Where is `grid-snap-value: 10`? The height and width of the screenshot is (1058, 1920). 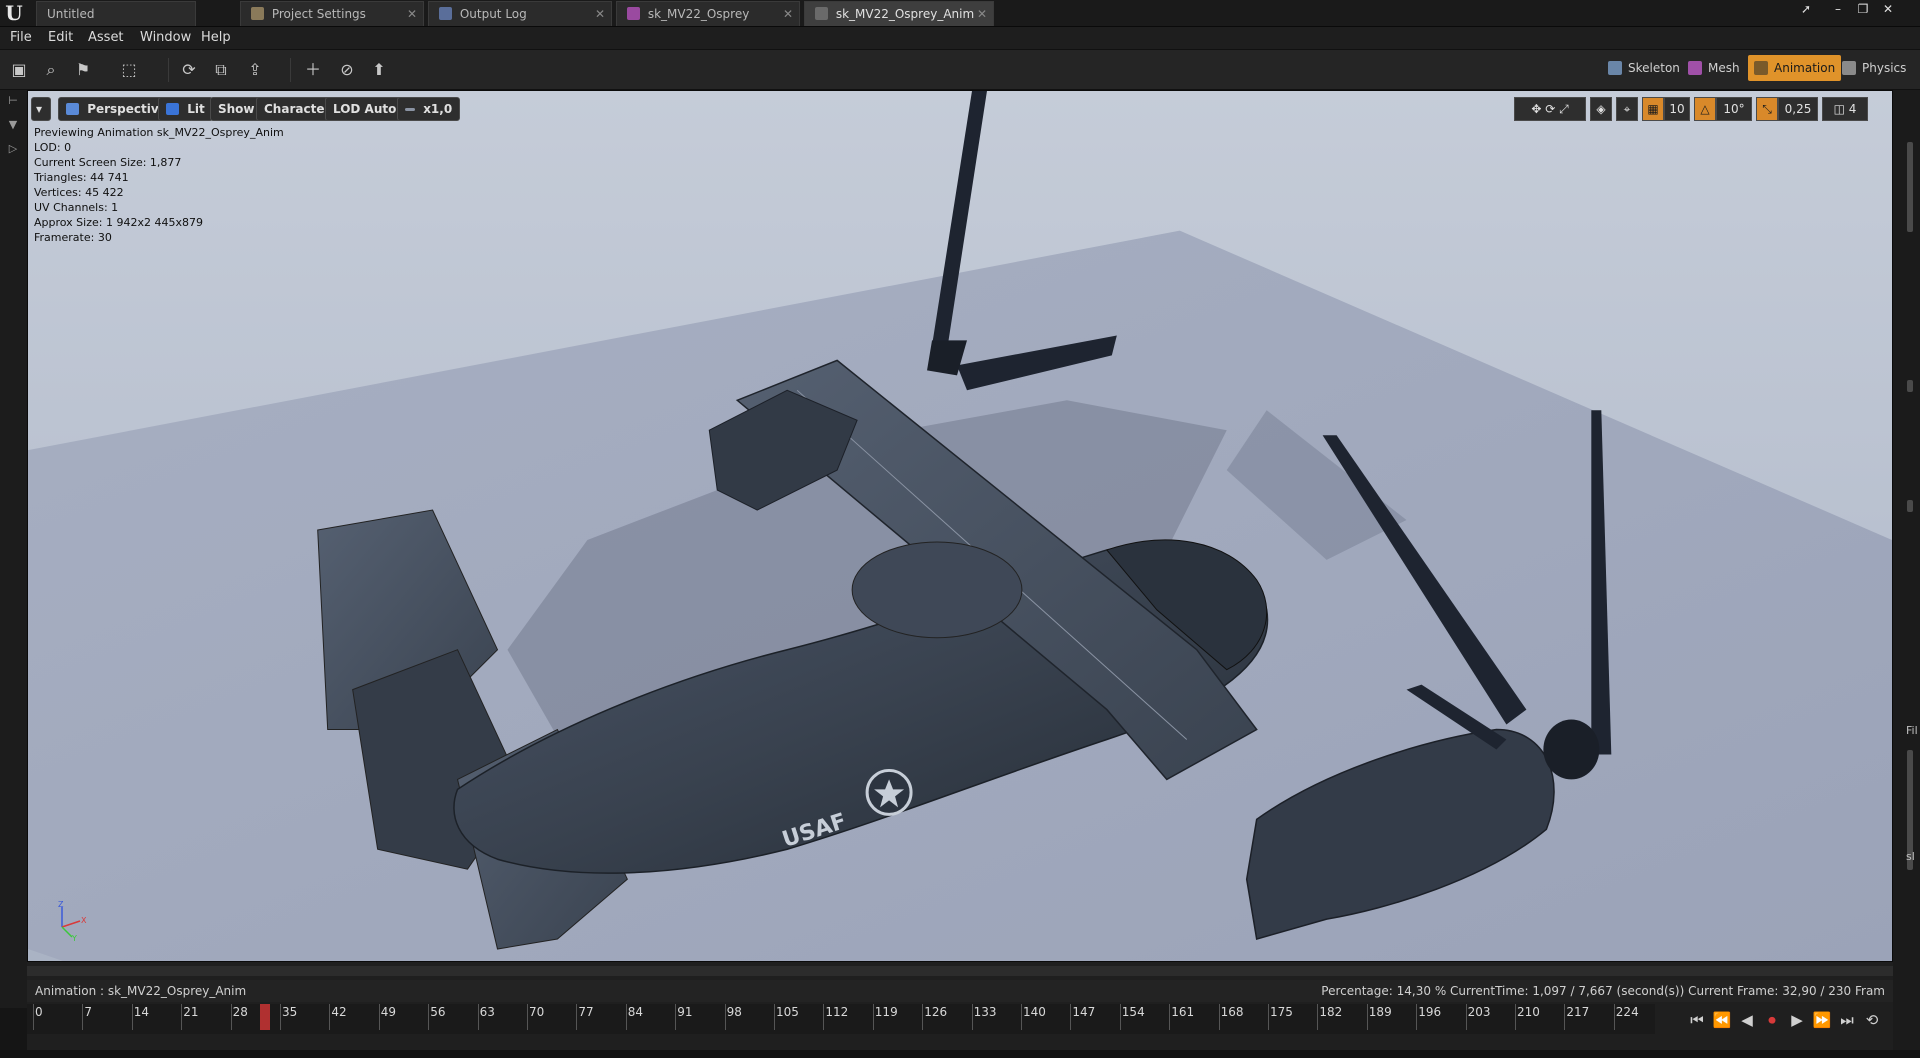
grid-snap-value: 10 is located at coordinates (1677, 109).